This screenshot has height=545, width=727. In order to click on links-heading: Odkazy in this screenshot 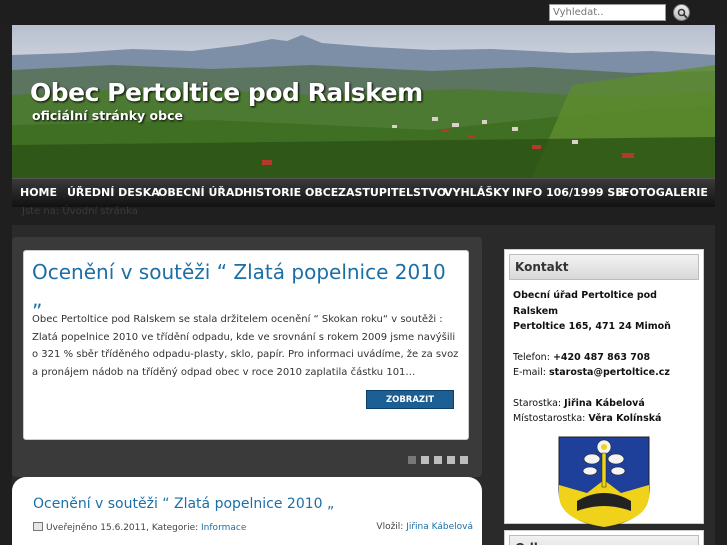, I will do `click(604, 540)`.